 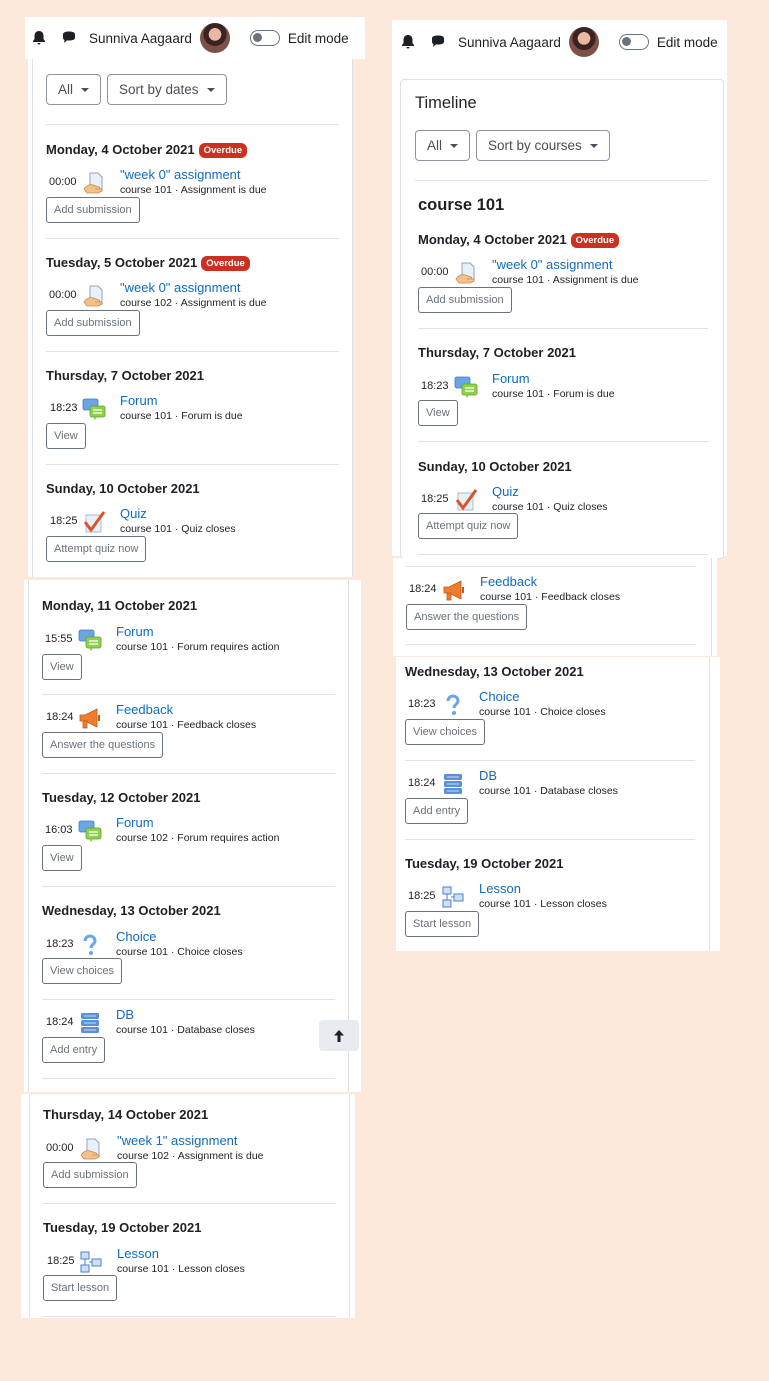 I want to click on day-heading: Tuesday, 19 October 2021, so click(x=122, y=1227).